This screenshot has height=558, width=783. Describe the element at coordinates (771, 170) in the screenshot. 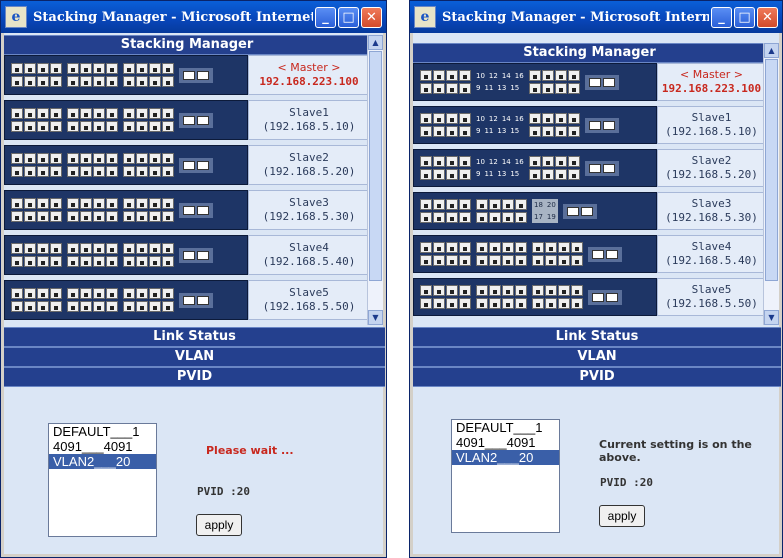

I see `scroll-thumb` at that location.